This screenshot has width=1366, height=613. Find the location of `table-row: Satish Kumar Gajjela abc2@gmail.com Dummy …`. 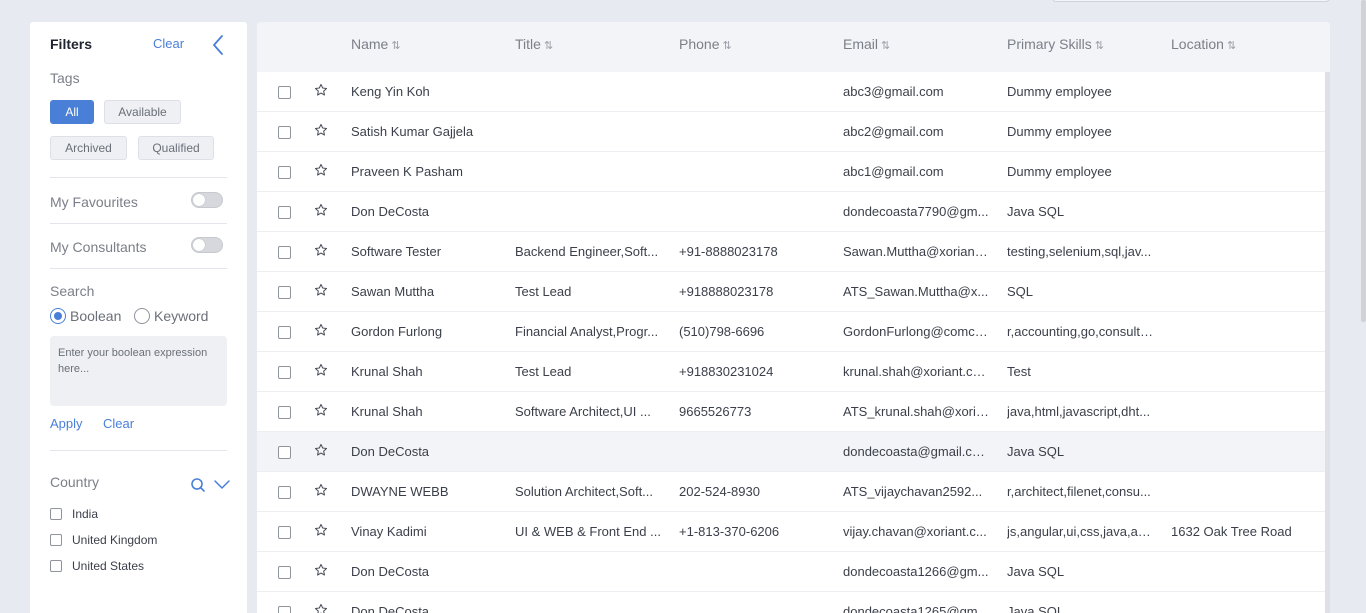

table-row: Satish Kumar Gajjela abc2@gmail.com Dummy … is located at coordinates (791, 132).